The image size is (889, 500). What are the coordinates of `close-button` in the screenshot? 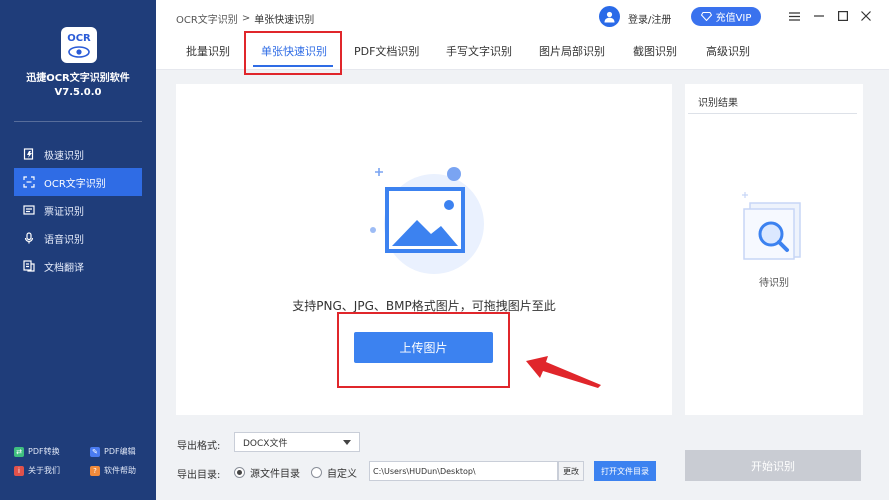 It's located at (866, 16).